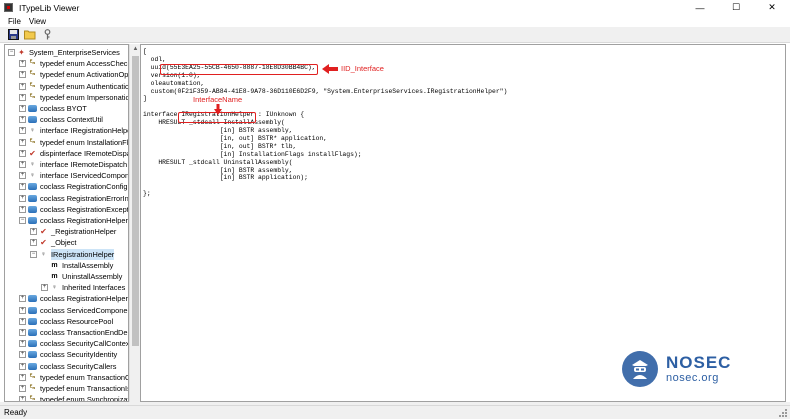 This screenshot has width=790, height=419. Describe the element at coordinates (74, 52) in the screenshot. I see `tree-item-label: System_EnterpriseServices` at that location.